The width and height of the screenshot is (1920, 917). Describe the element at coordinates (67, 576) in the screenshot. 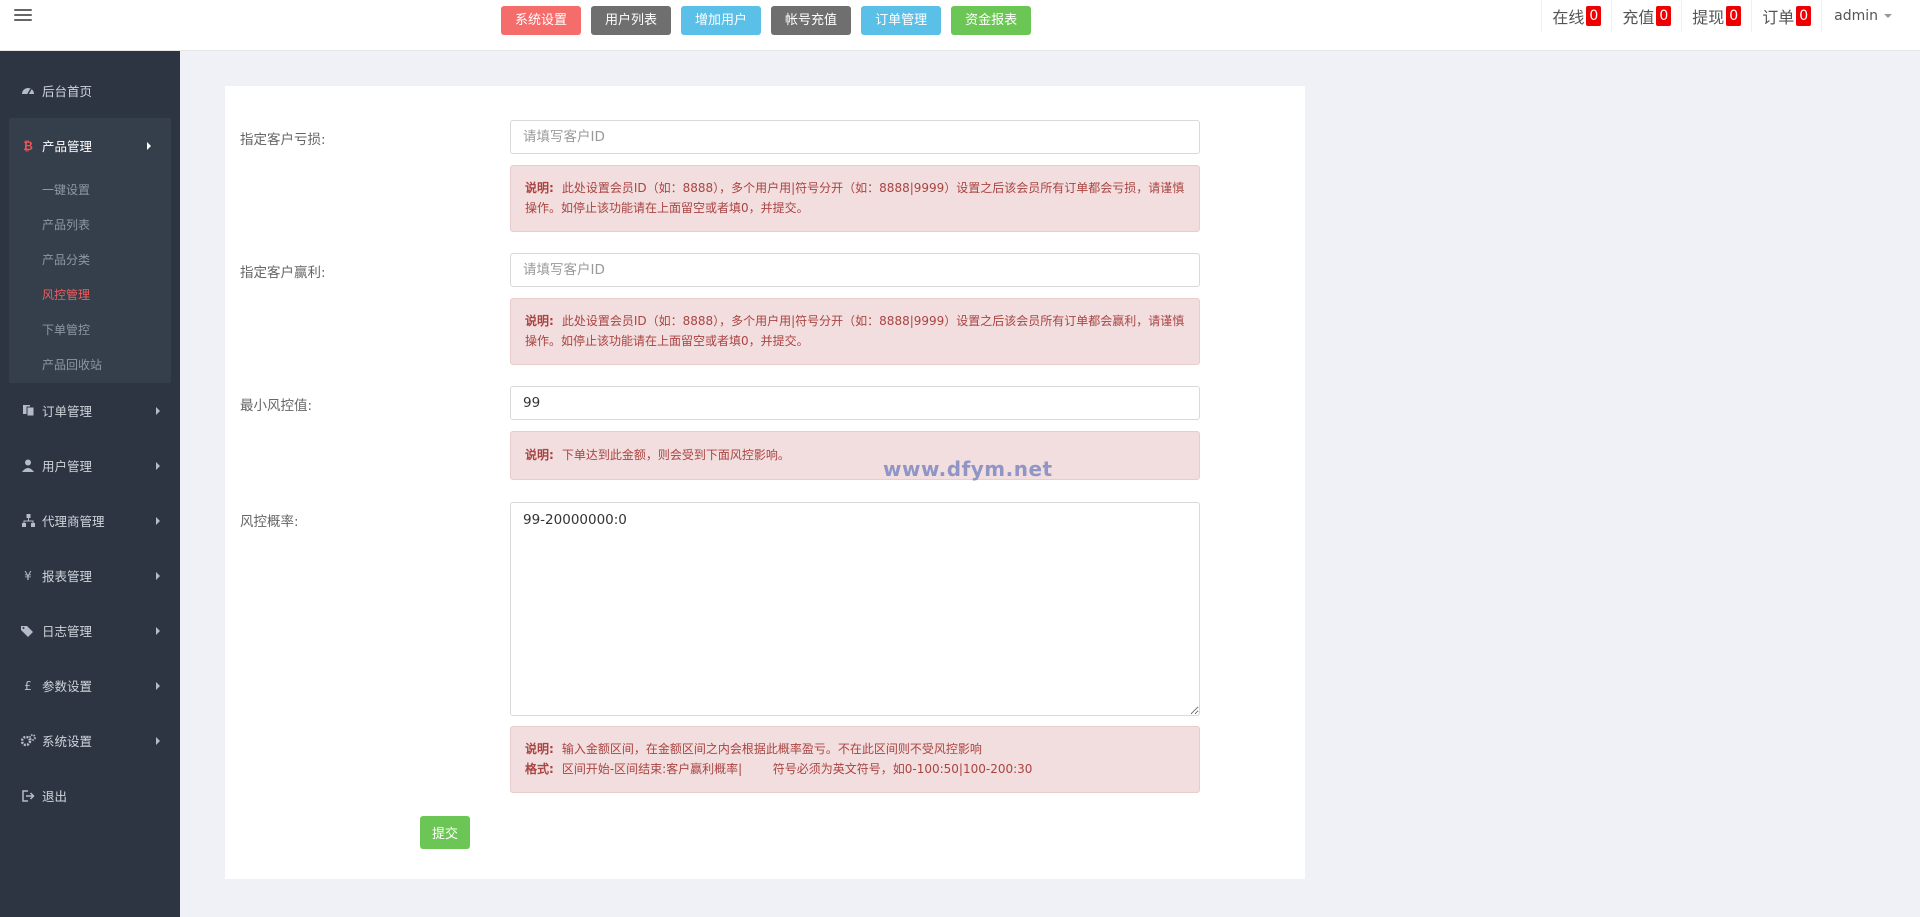

I see `sidebar-item-label: 报表管理` at that location.